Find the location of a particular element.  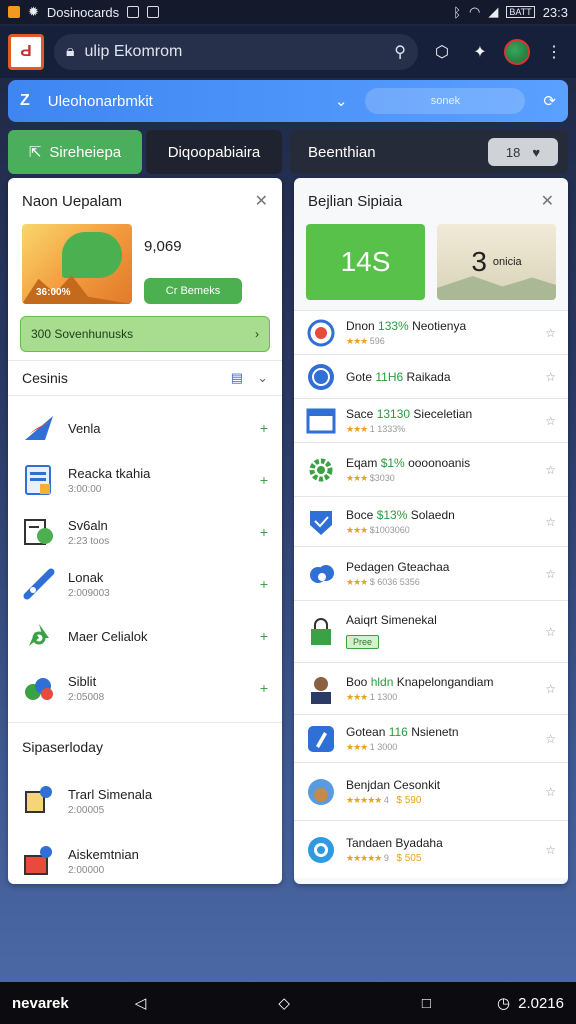

item-label: Lonak is located at coordinates (86, 577).